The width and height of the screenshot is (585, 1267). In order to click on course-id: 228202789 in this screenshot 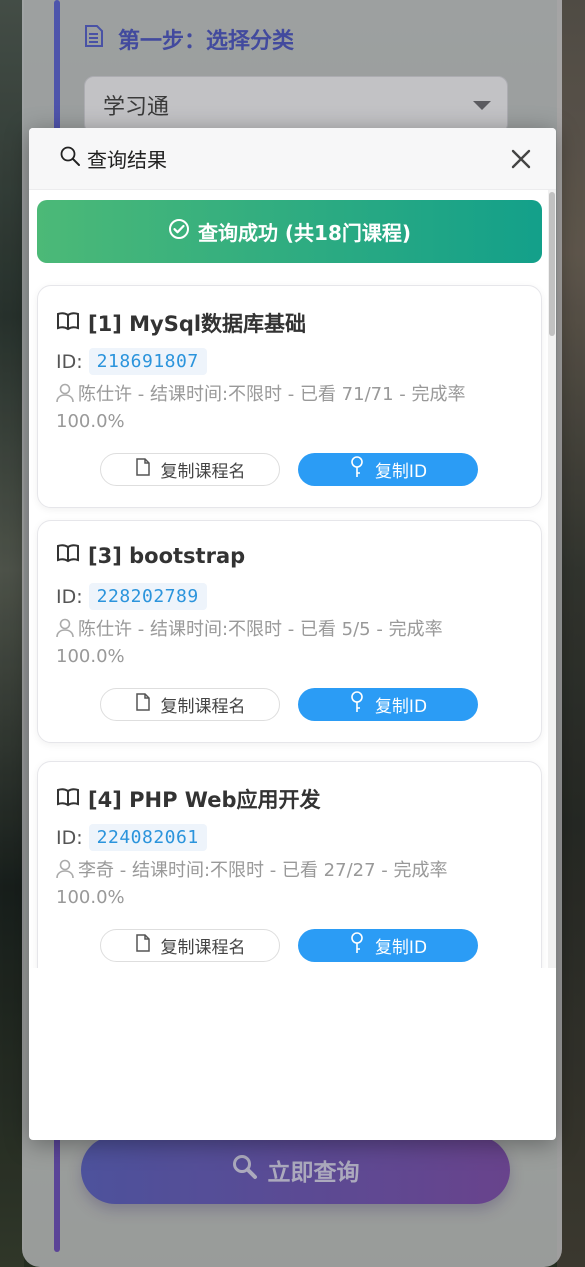, I will do `click(147, 596)`.